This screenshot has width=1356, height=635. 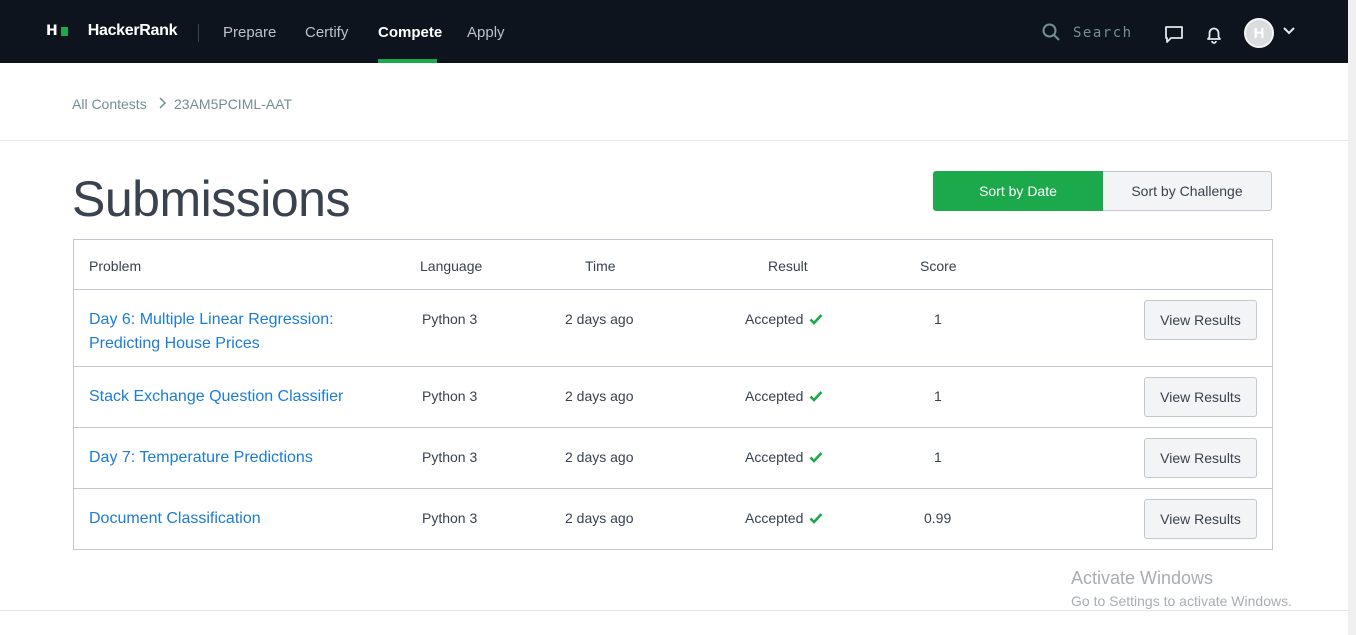 What do you see at coordinates (326, 32) in the screenshot?
I see `nav-certify: Certify` at bounding box center [326, 32].